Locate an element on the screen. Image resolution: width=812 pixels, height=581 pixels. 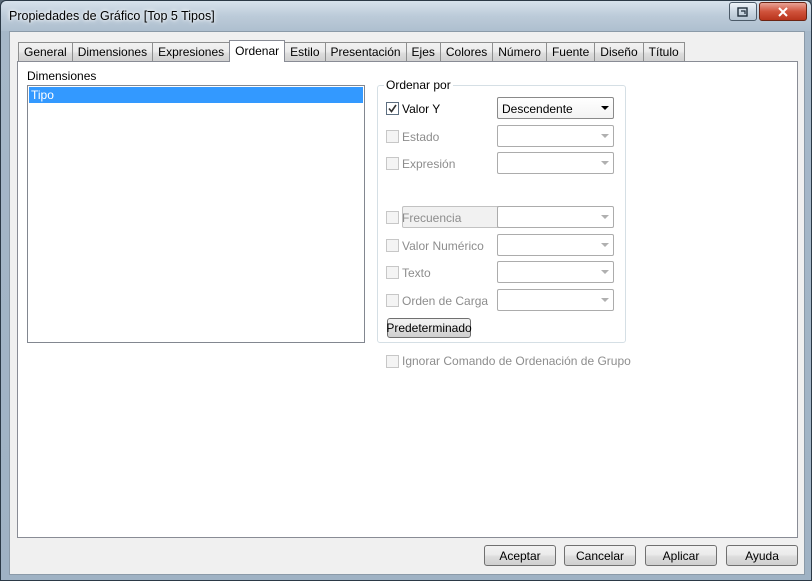
checkmark-icon is located at coordinates (392, 108).